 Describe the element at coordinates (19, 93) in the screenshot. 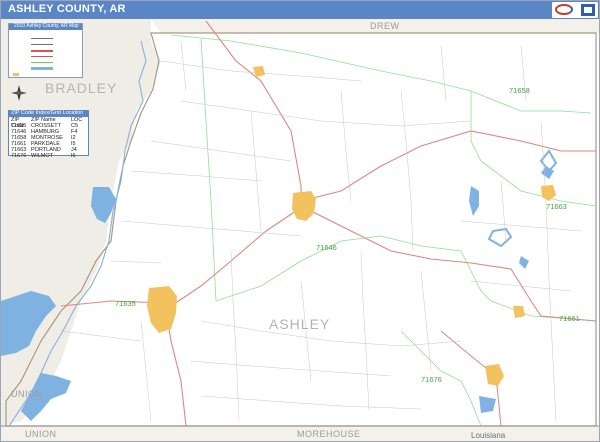

I see `north-arrow-icon` at that location.